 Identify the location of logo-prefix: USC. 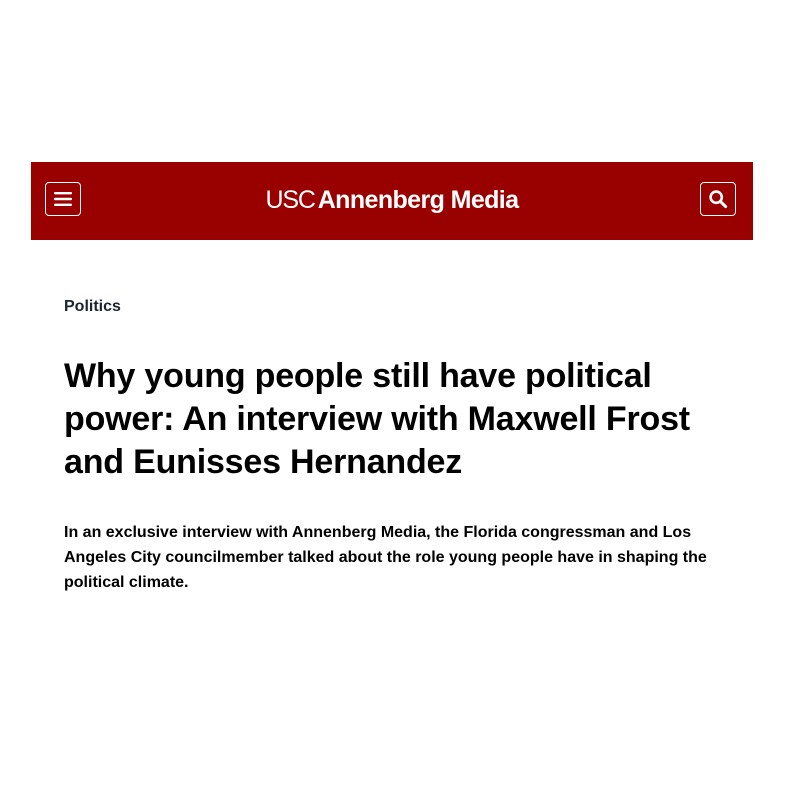
(290, 200).